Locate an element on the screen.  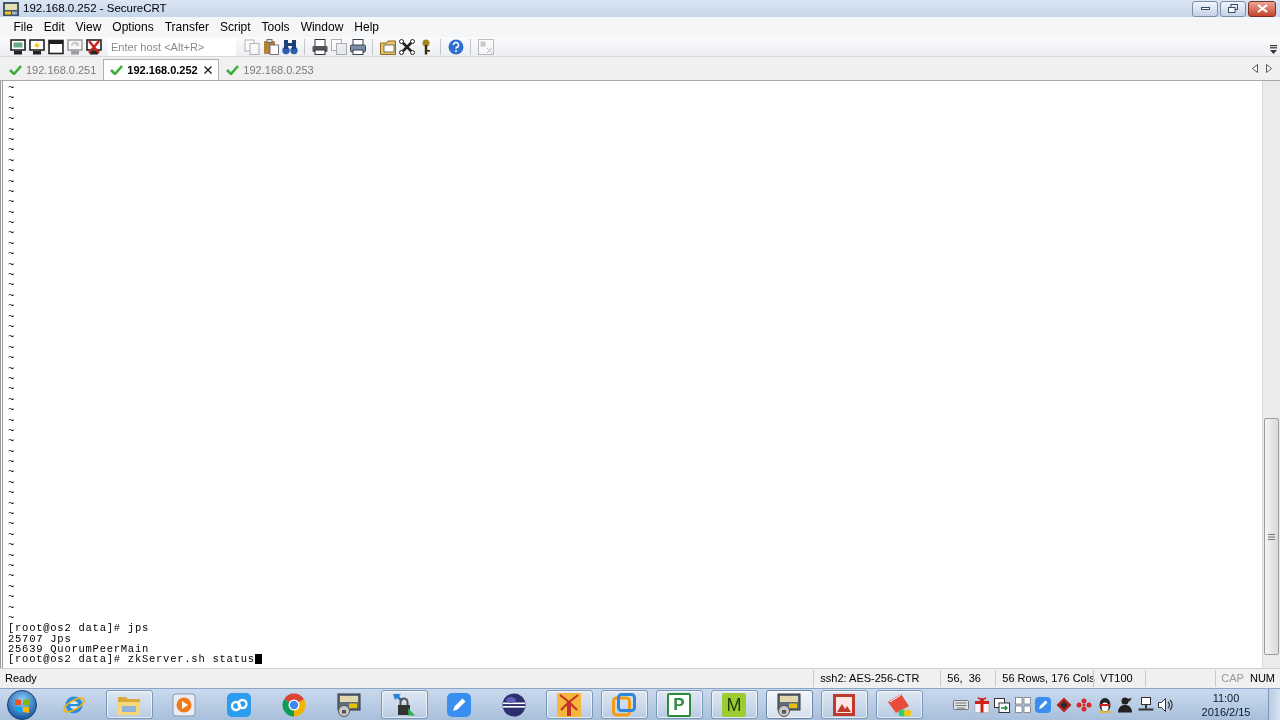
minimize-icon is located at coordinates (1205, 8).